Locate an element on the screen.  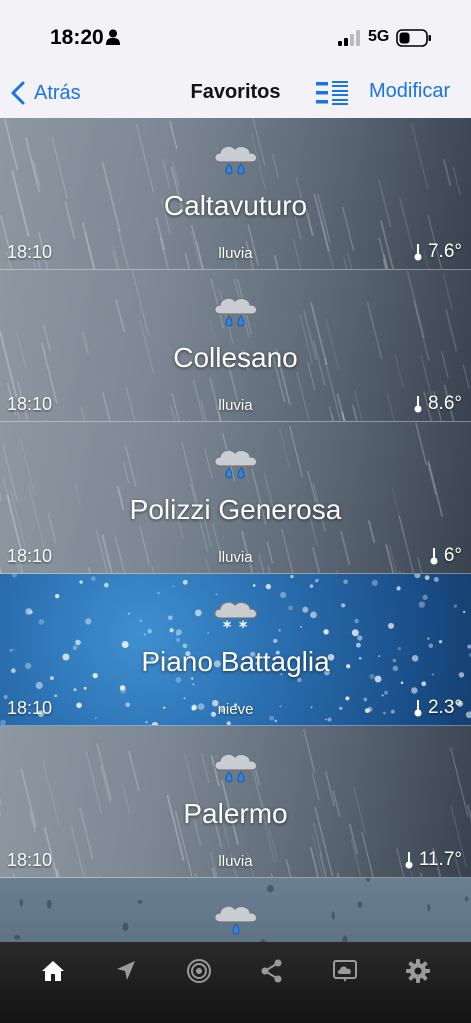
battery-icon is located at coordinates (413, 38).